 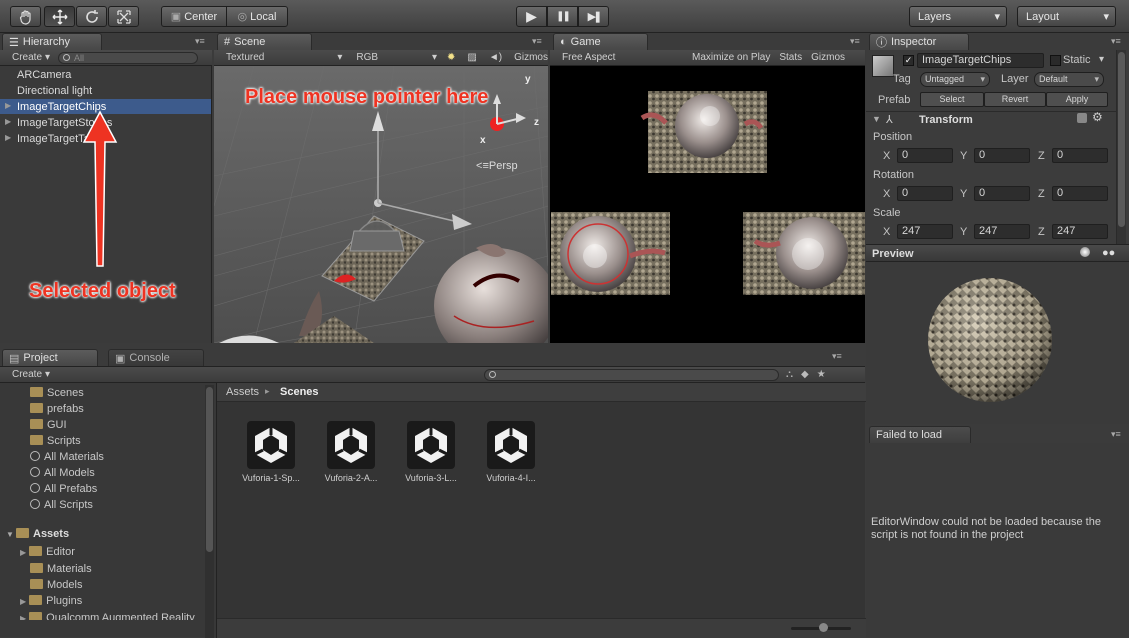 I want to click on rotation-x-field: 0, so click(x=925, y=193).